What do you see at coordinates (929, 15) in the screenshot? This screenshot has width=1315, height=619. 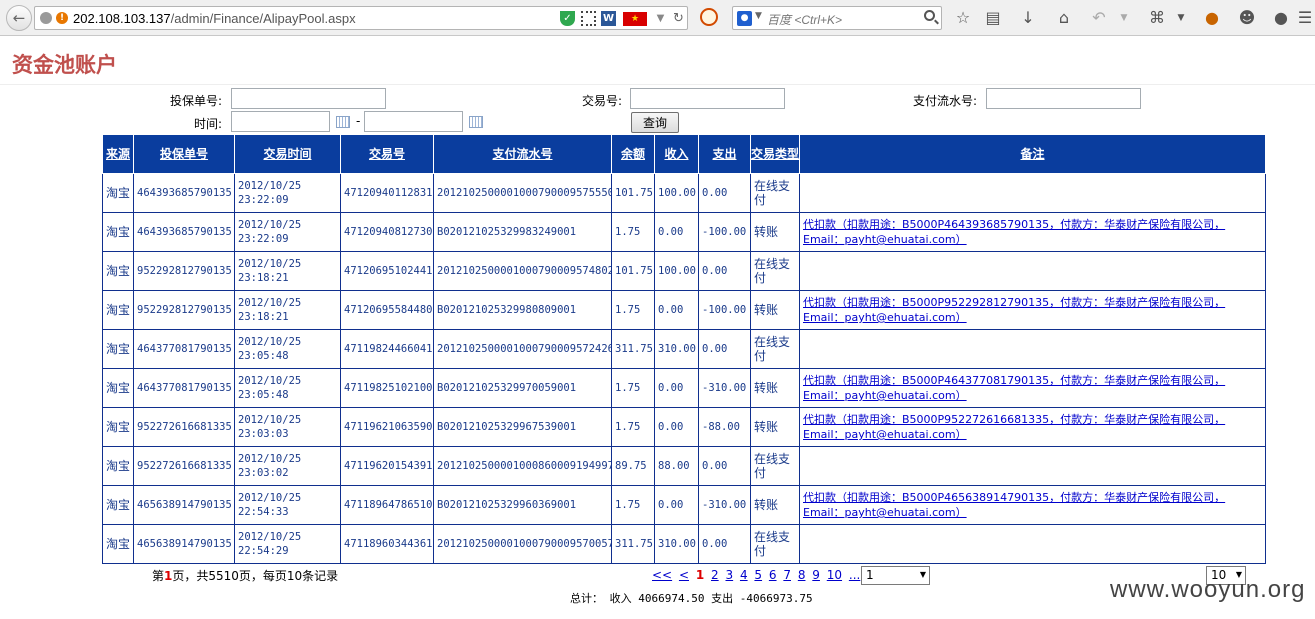 I see `search-icon` at bounding box center [929, 15].